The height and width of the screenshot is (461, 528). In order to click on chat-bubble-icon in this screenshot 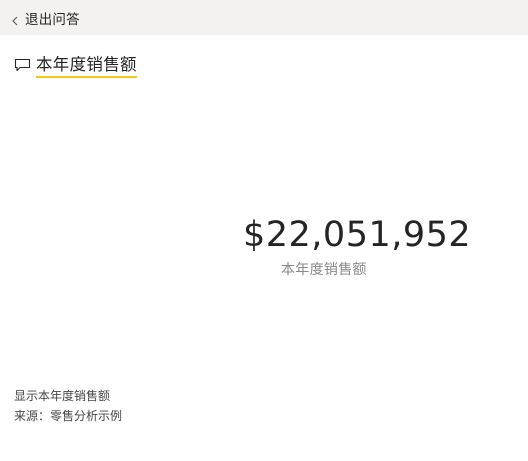, I will do `click(22, 64)`.